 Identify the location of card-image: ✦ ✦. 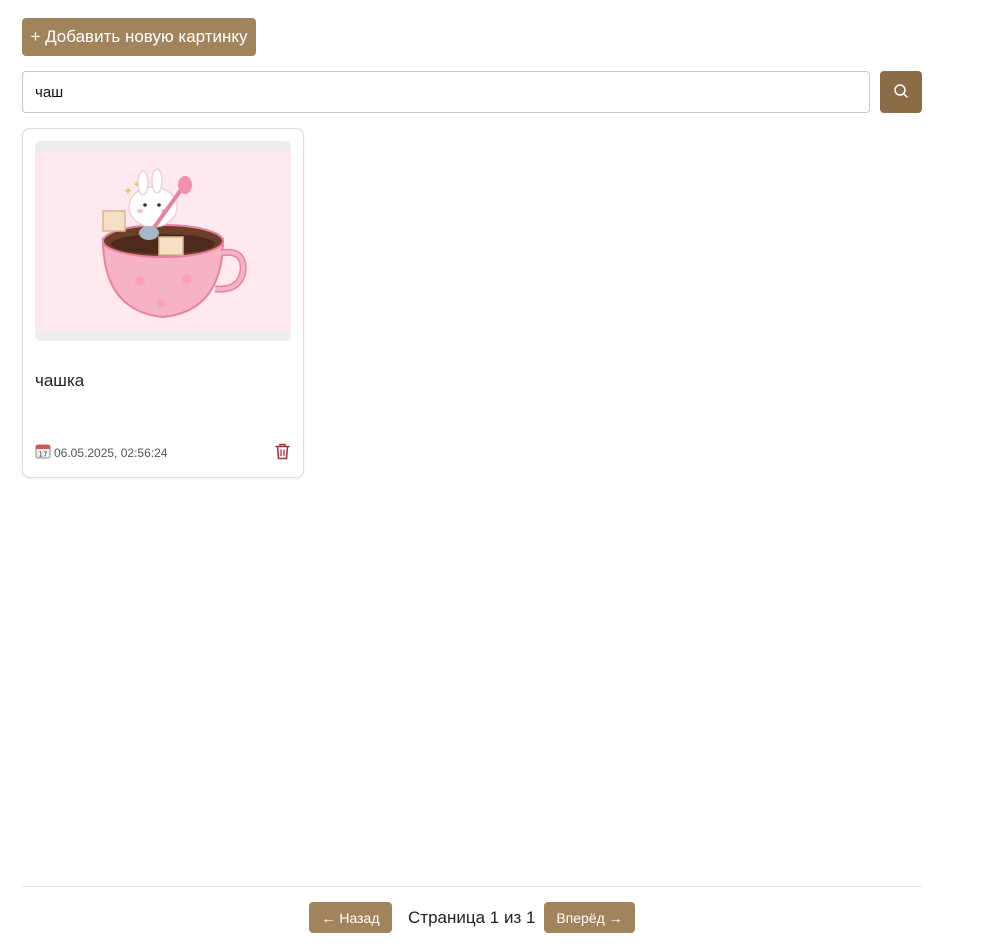
(163, 241).